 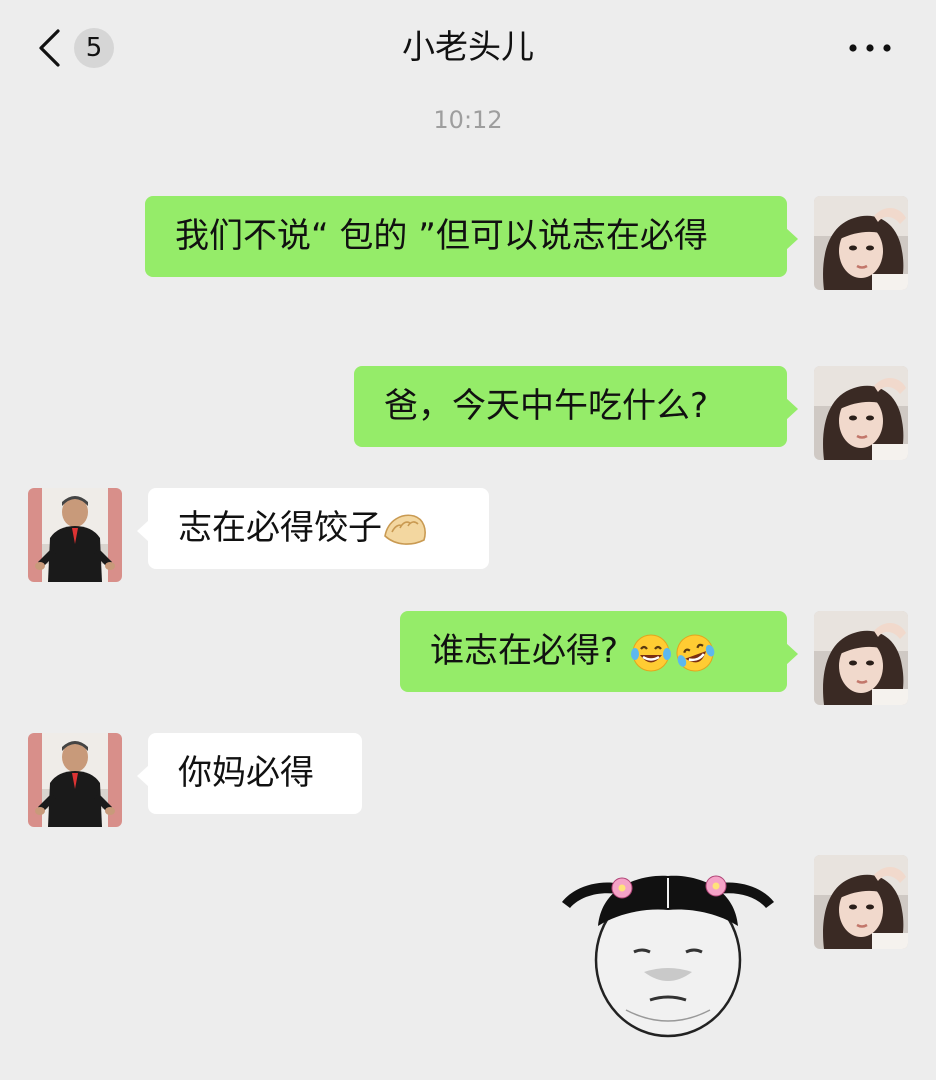 I want to click on message-text: 志在必得饺子, so click(x=280, y=528).